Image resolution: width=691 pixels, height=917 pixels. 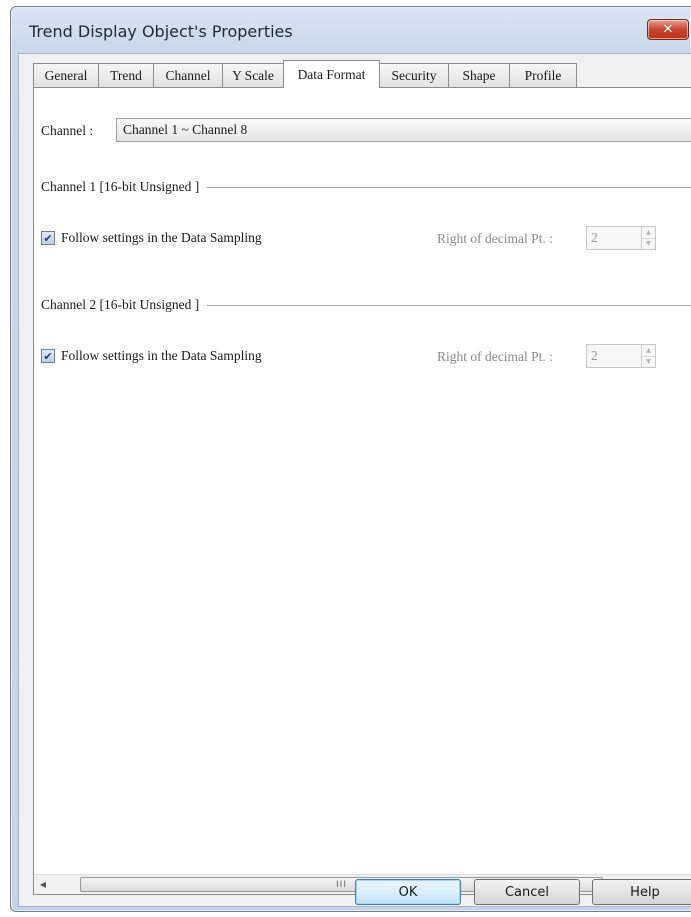 What do you see at coordinates (527, 892) in the screenshot?
I see `cancel-button: Cancel` at bounding box center [527, 892].